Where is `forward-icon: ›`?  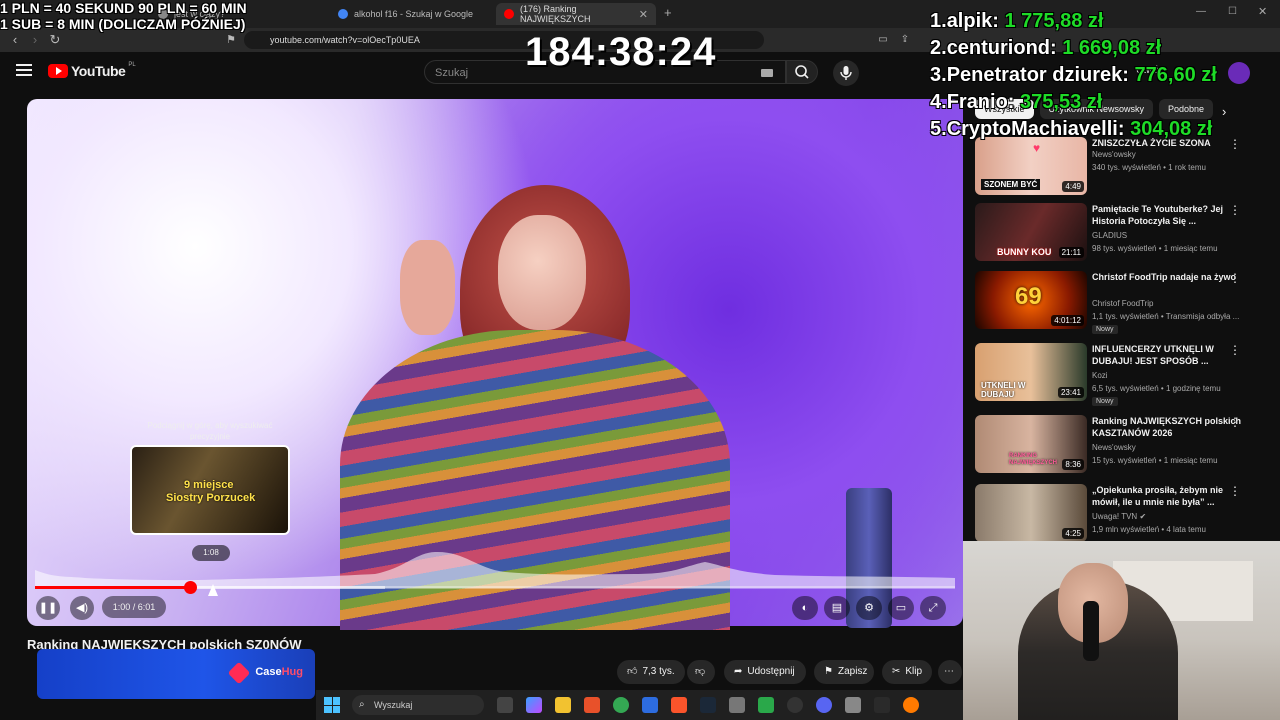
forward-icon: › is located at coordinates (35, 40).